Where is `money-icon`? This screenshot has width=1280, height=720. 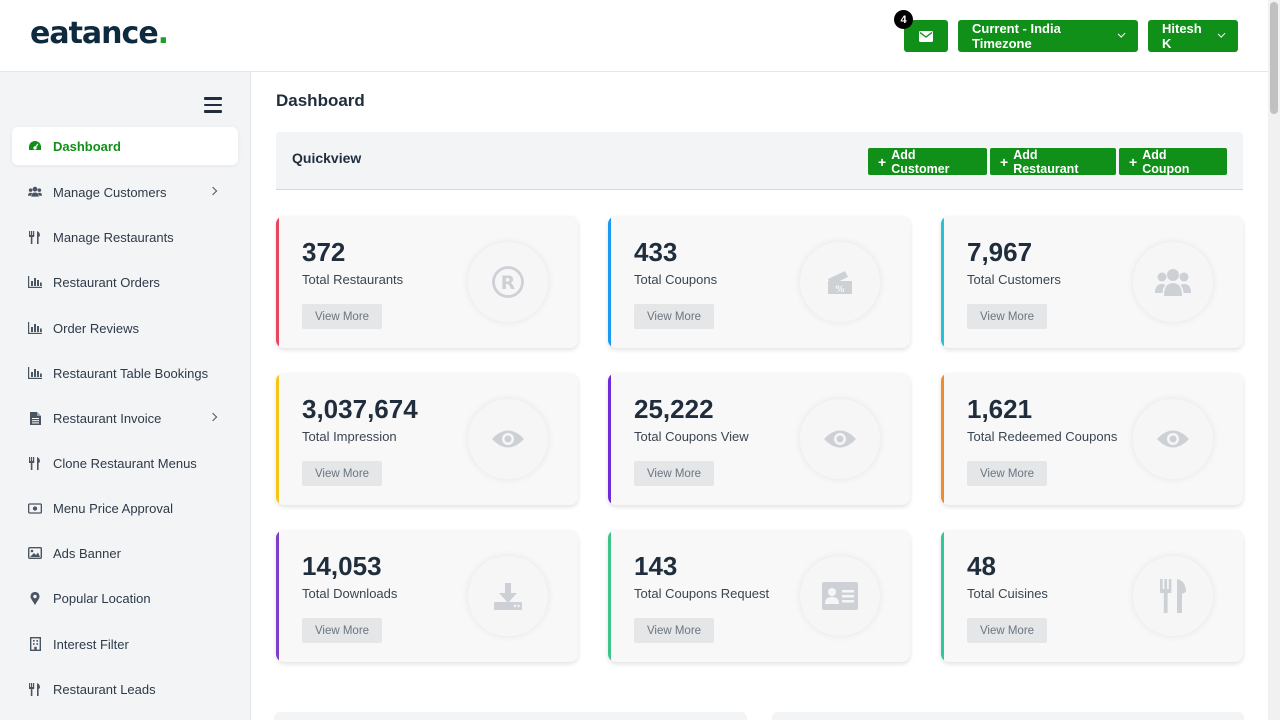 money-icon is located at coordinates (35, 508).